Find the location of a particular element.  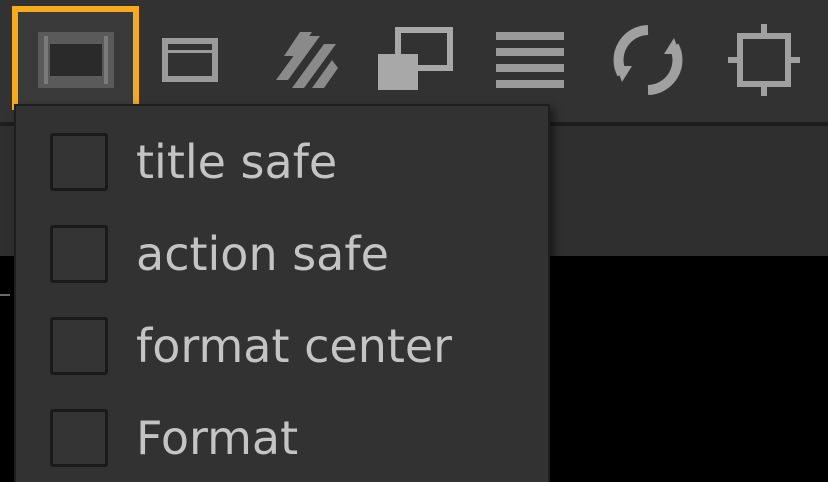

menu-item-label: format center is located at coordinates (294, 346).